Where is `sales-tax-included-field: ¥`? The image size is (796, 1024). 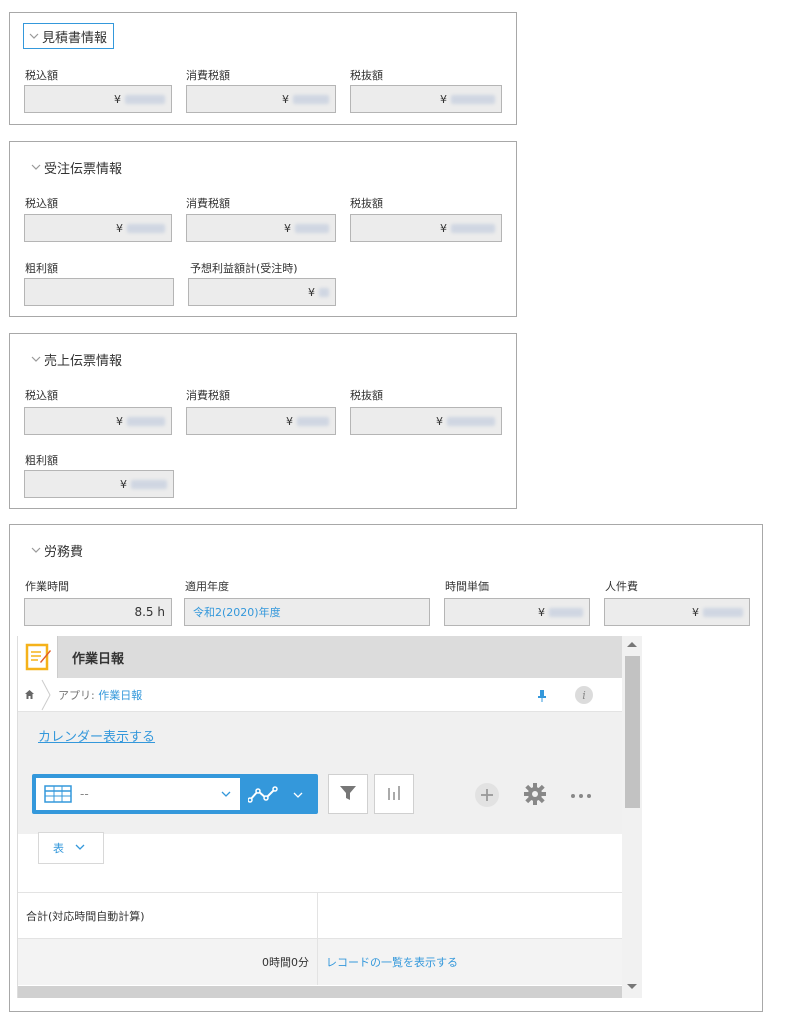
sales-tax-included-field: ¥ is located at coordinates (98, 421).